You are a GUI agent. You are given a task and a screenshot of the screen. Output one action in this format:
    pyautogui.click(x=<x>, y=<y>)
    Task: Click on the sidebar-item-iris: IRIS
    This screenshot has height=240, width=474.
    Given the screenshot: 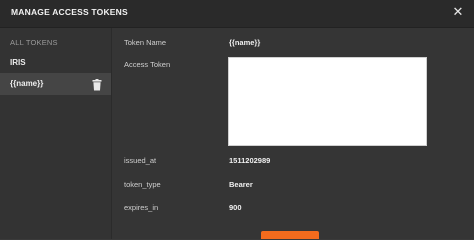 What is the action you would take?
    pyautogui.click(x=55, y=63)
    